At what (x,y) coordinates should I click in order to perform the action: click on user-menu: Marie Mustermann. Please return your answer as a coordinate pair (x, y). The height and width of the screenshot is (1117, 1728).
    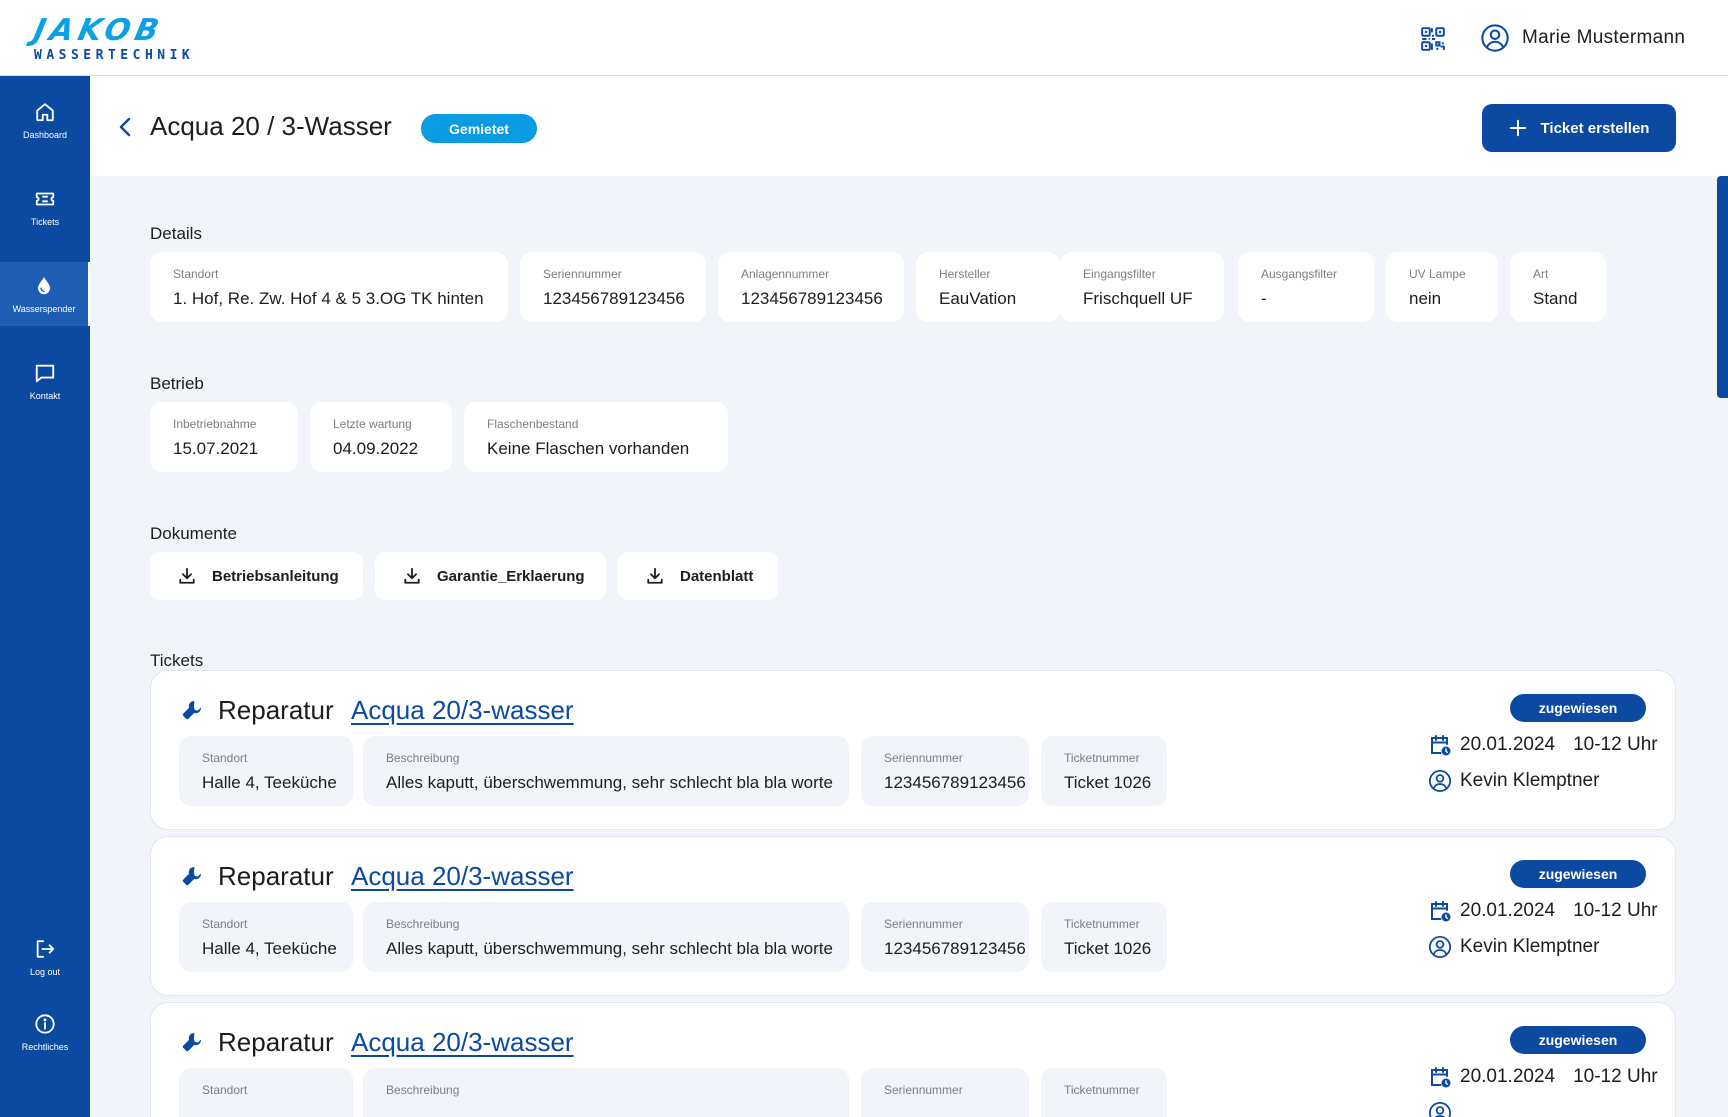
    Looking at the image, I should click on (1582, 38).